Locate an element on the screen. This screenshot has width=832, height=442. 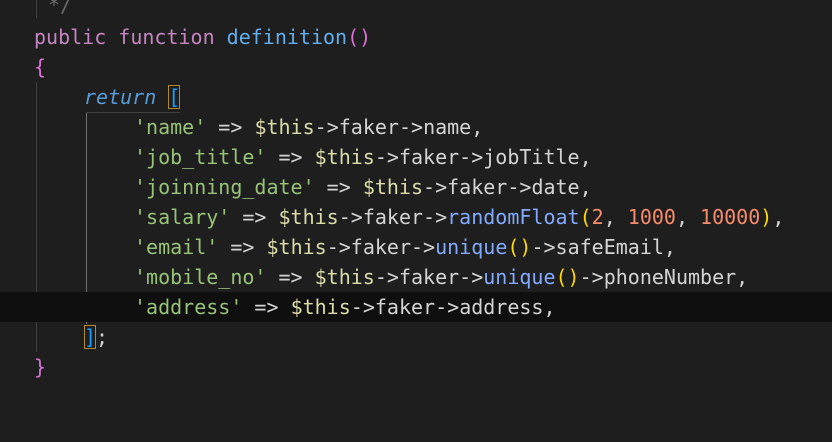
open-paren: ( is located at coordinates (585, 217).